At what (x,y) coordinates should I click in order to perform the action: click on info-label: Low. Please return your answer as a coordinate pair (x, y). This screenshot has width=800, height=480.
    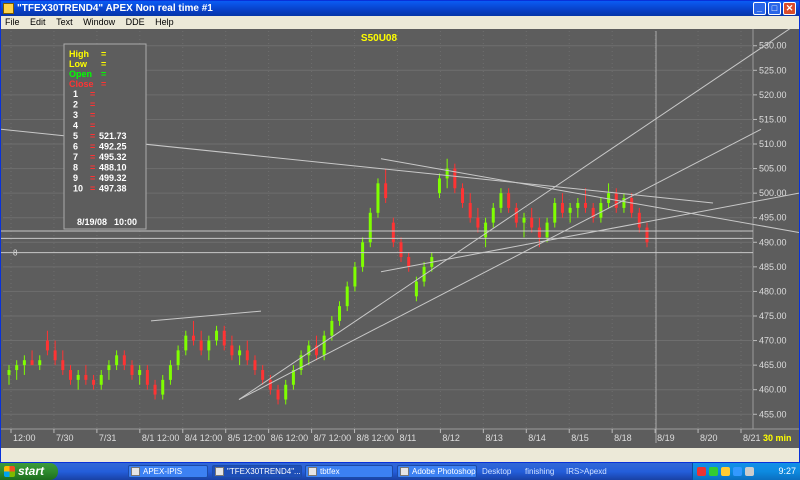
    Looking at the image, I should click on (78, 64).